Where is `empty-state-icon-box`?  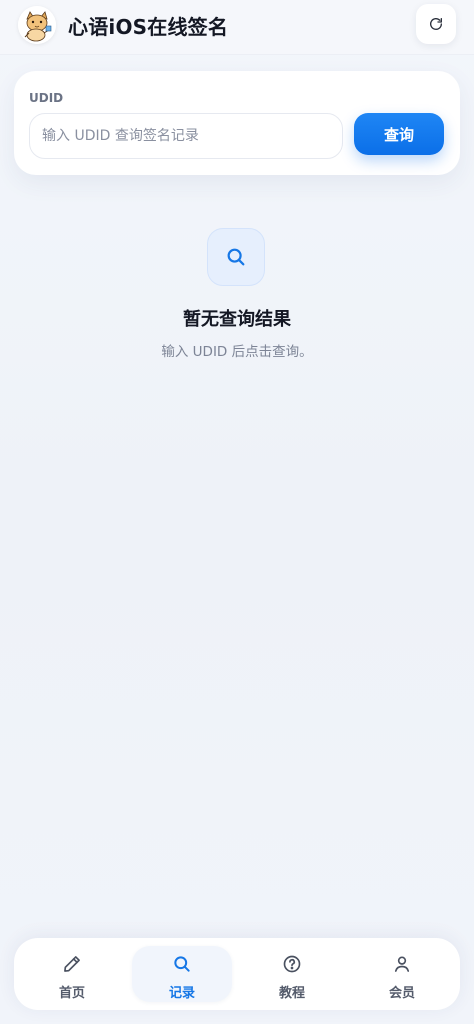 empty-state-icon-box is located at coordinates (236, 257).